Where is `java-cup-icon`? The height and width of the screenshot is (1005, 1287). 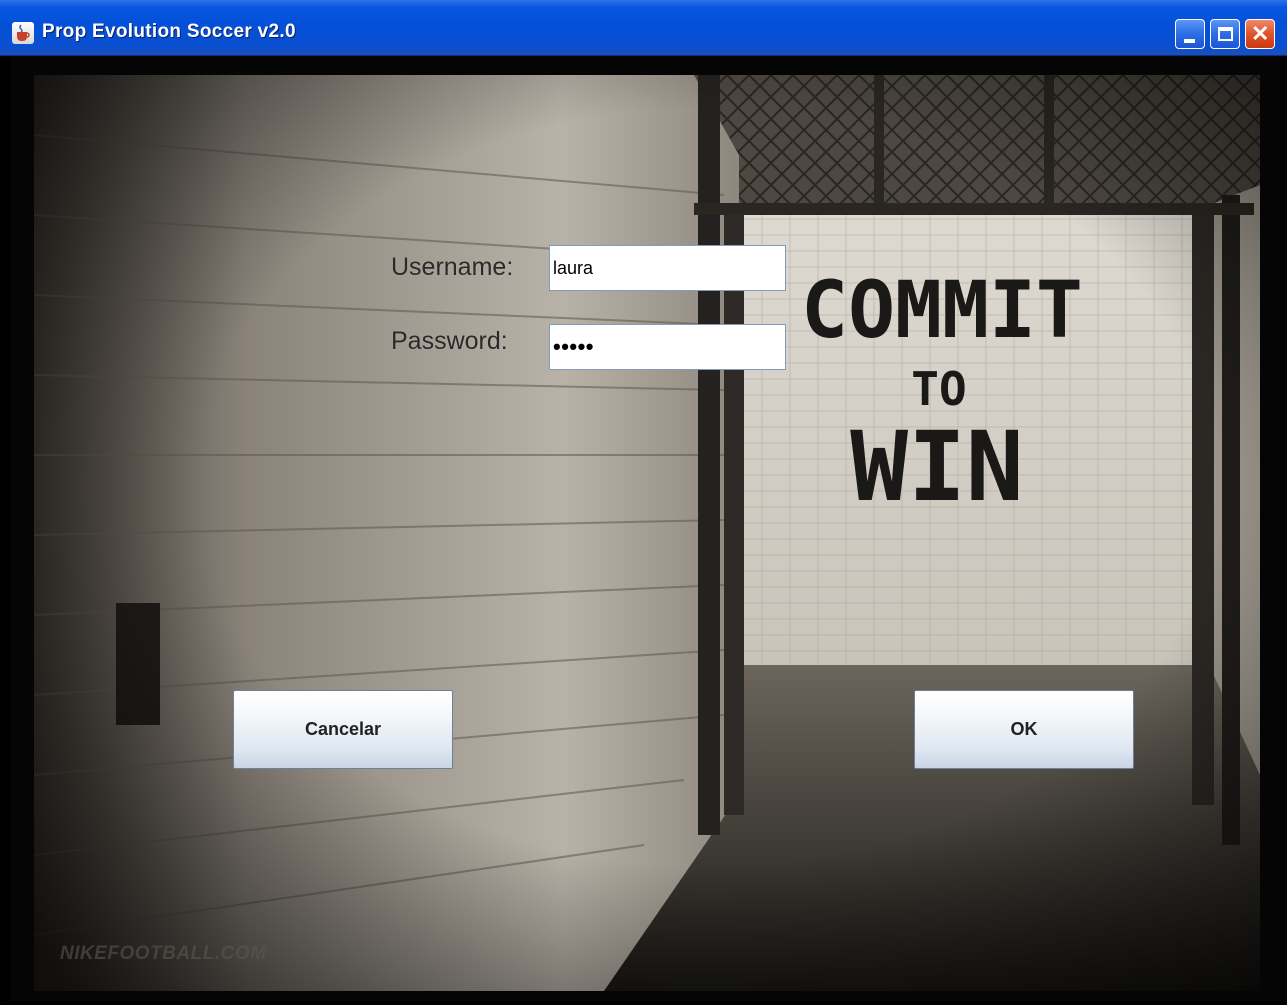
java-cup-icon is located at coordinates (23, 33).